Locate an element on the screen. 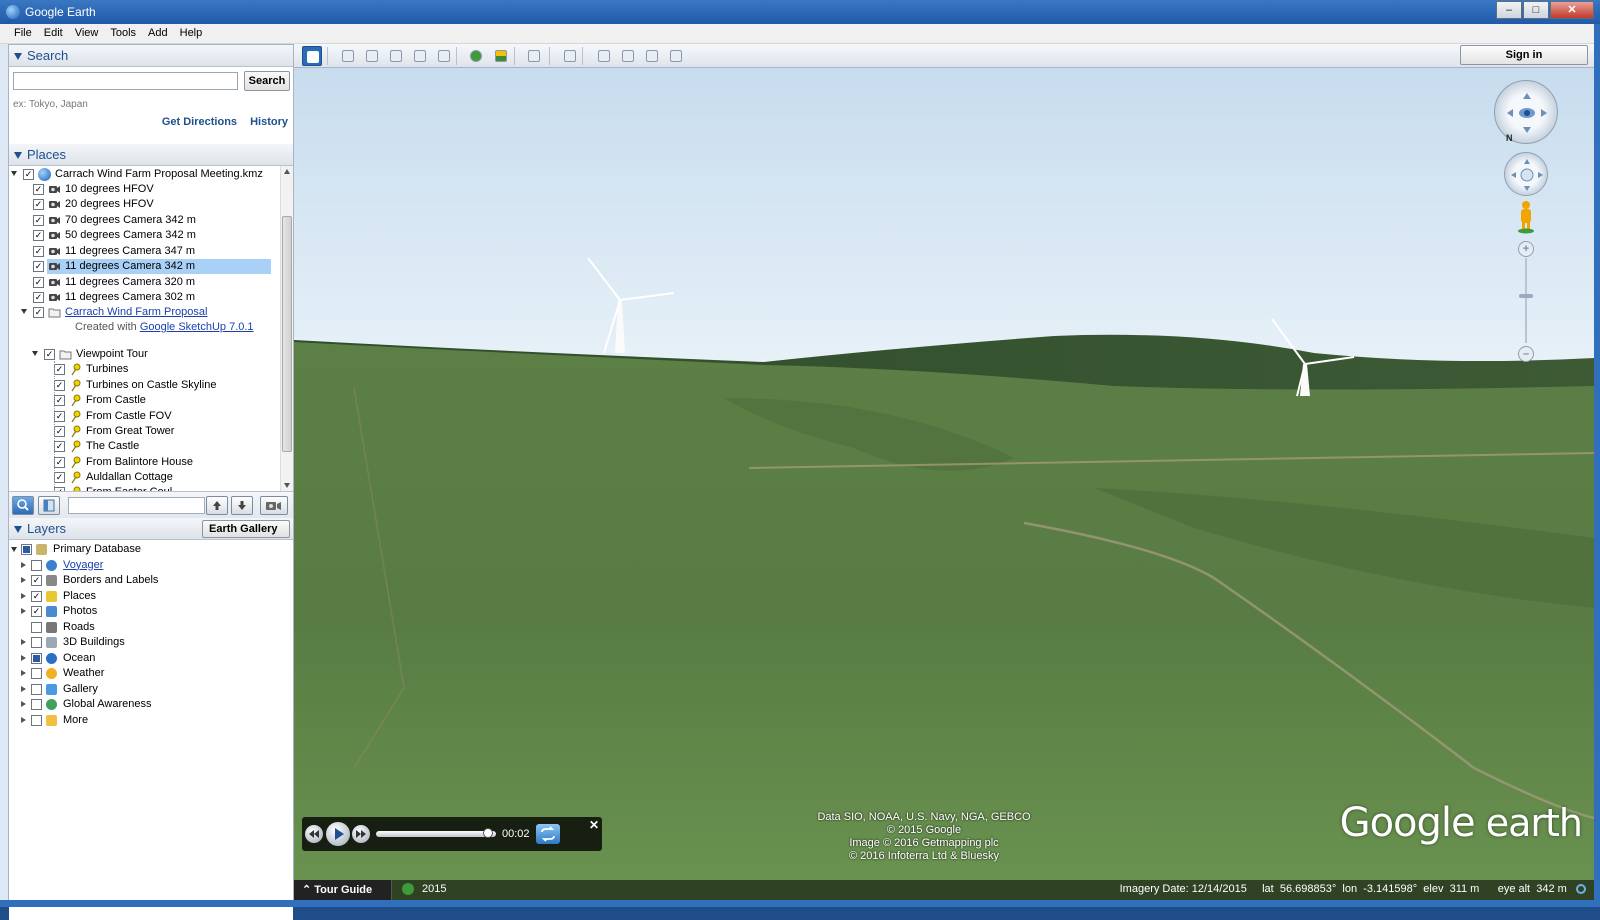 The height and width of the screenshot is (920, 1600). history-link: History is located at coordinates (269, 122).